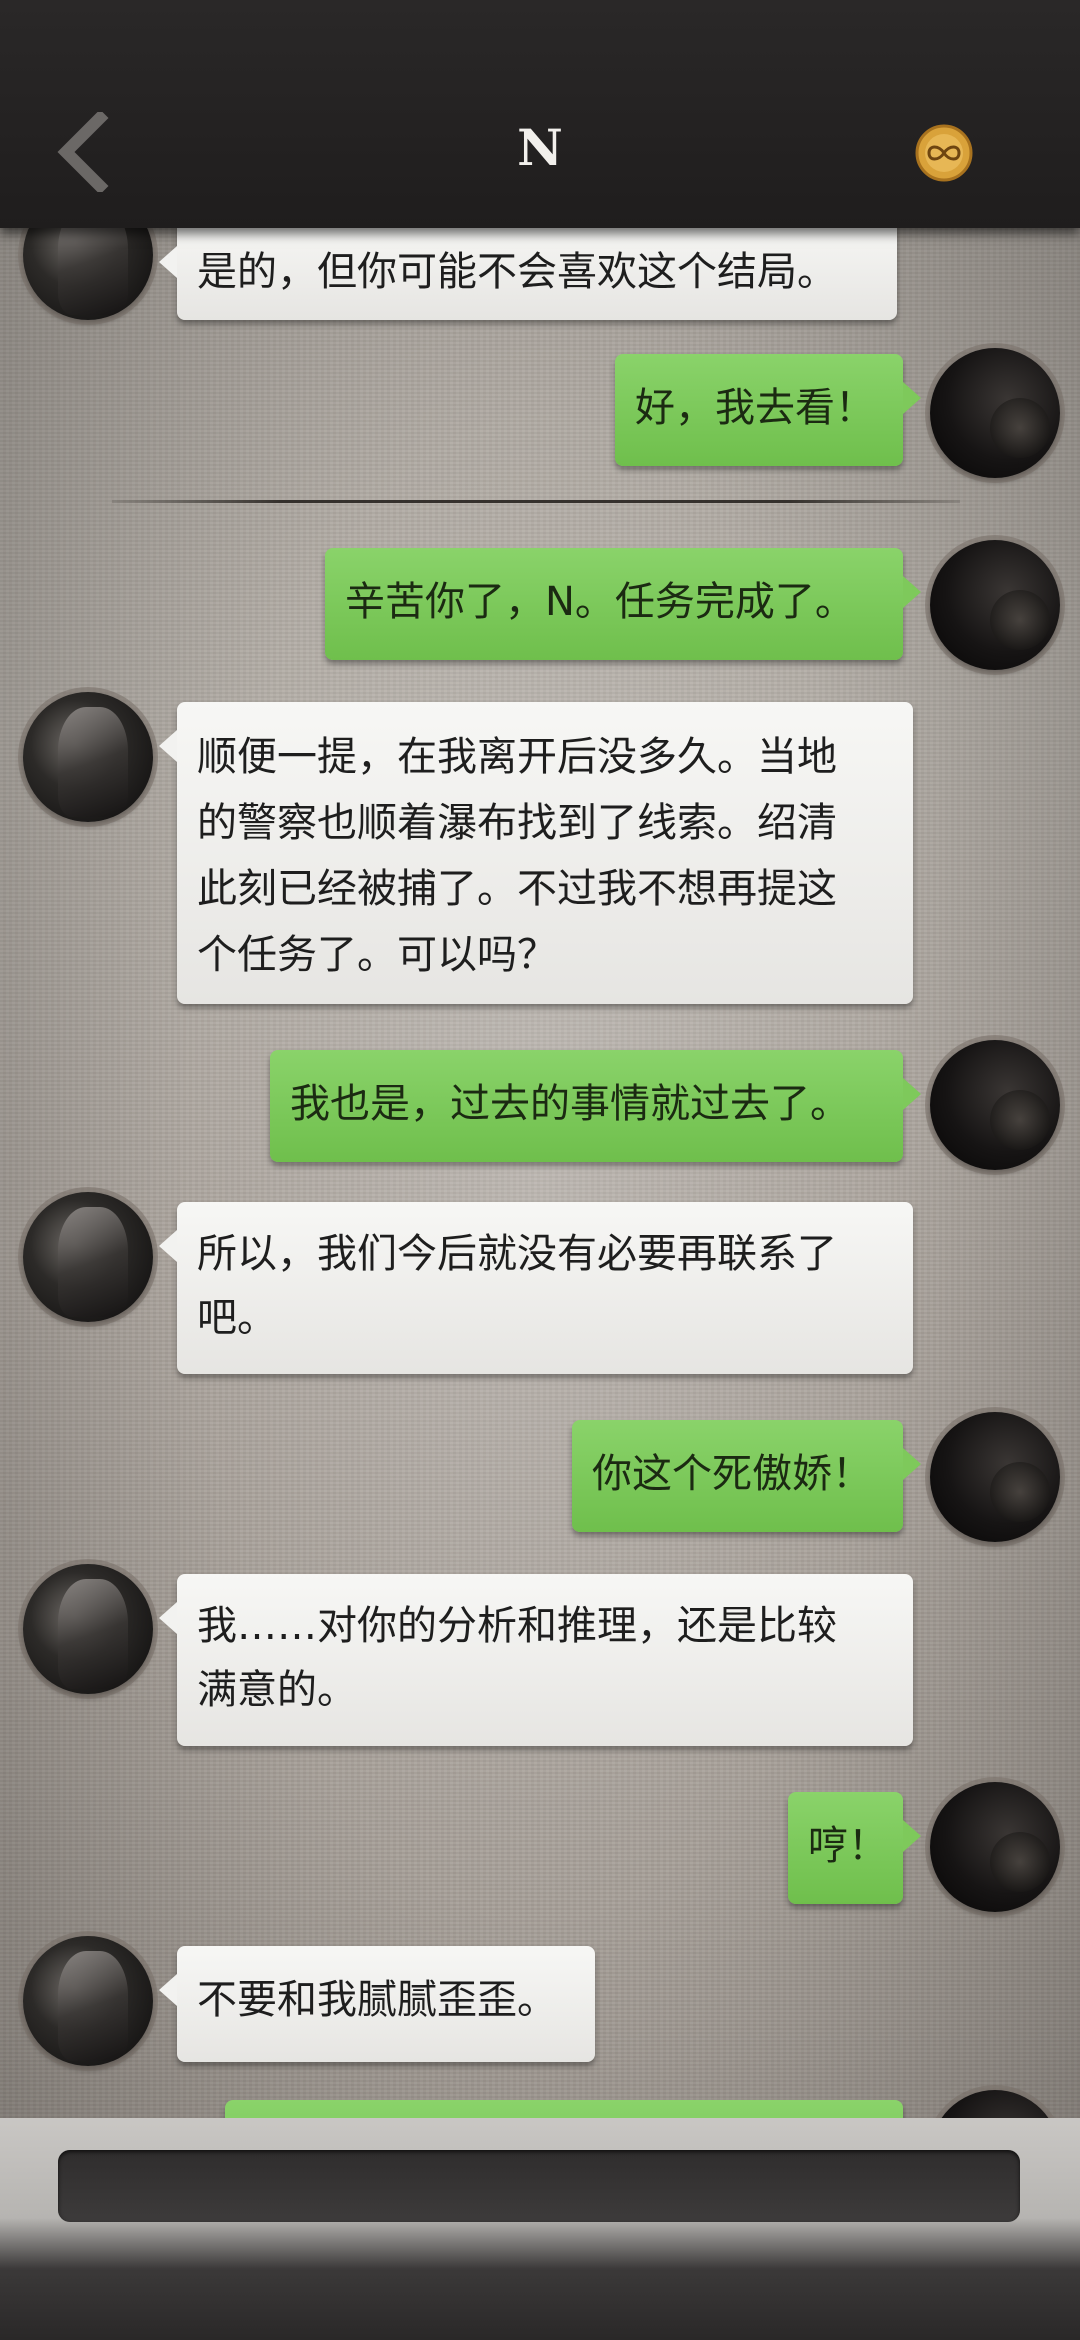 This screenshot has width=1080, height=2340. I want to click on message-input, so click(539, 2186).